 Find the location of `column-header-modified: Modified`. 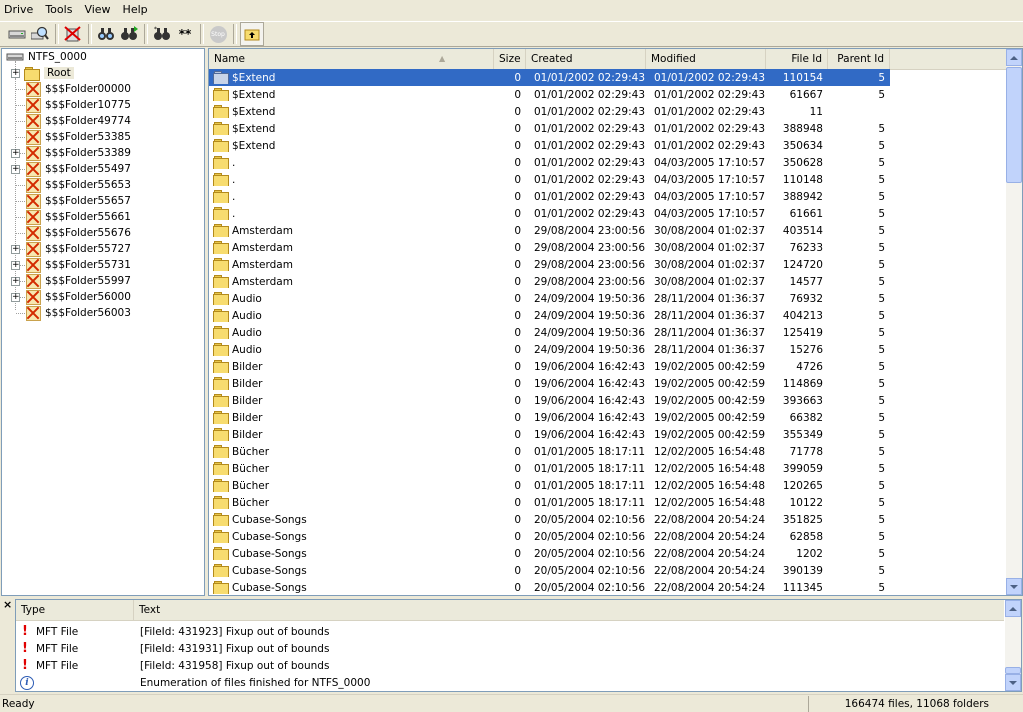

column-header-modified: Modified is located at coordinates (706, 59).